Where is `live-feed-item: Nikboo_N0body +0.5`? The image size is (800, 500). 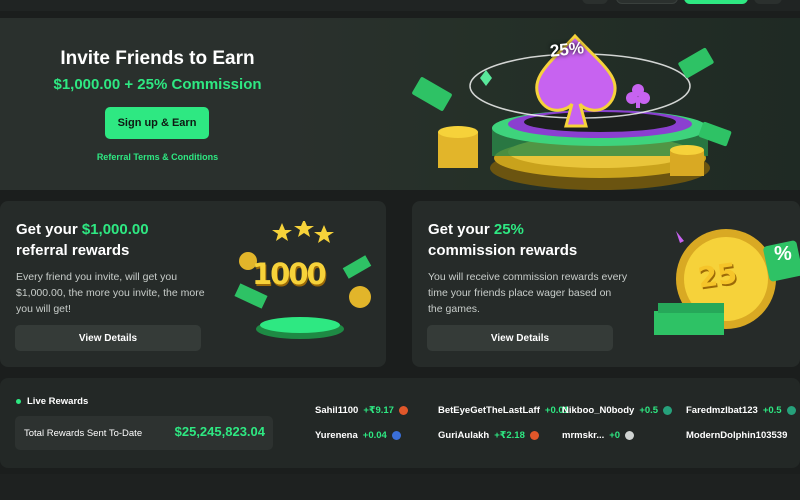 live-feed-item: Nikboo_N0body +0.5 is located at coordinates (617, 410).